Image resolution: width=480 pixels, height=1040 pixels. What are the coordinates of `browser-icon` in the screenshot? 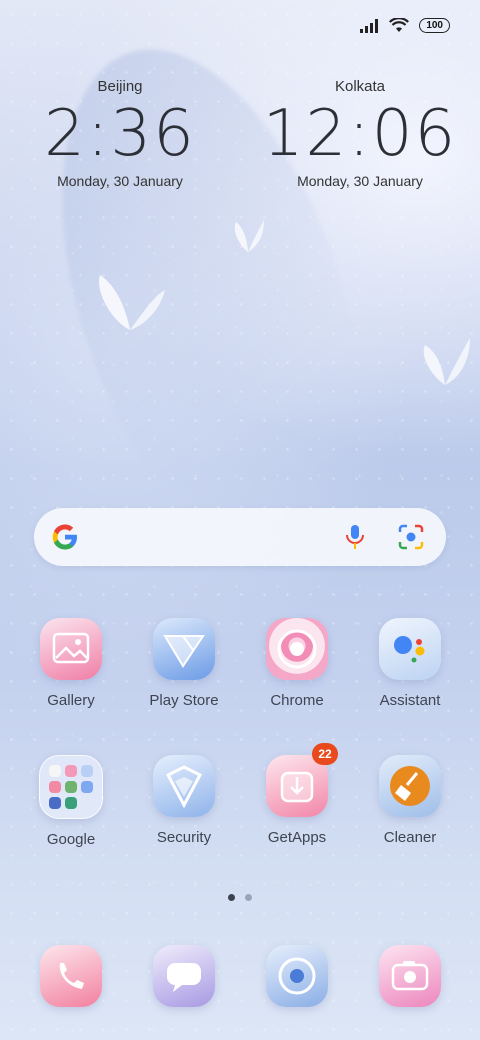 It's located at (297, 976).